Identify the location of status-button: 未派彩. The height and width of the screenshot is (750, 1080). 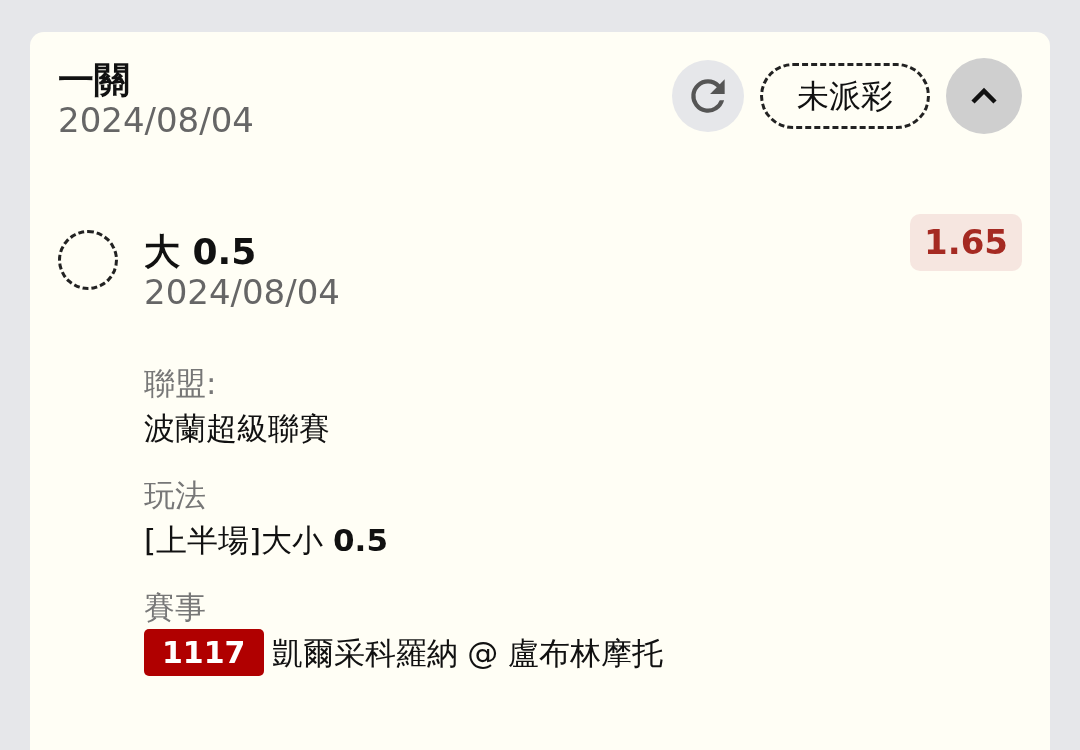
(845, 96).